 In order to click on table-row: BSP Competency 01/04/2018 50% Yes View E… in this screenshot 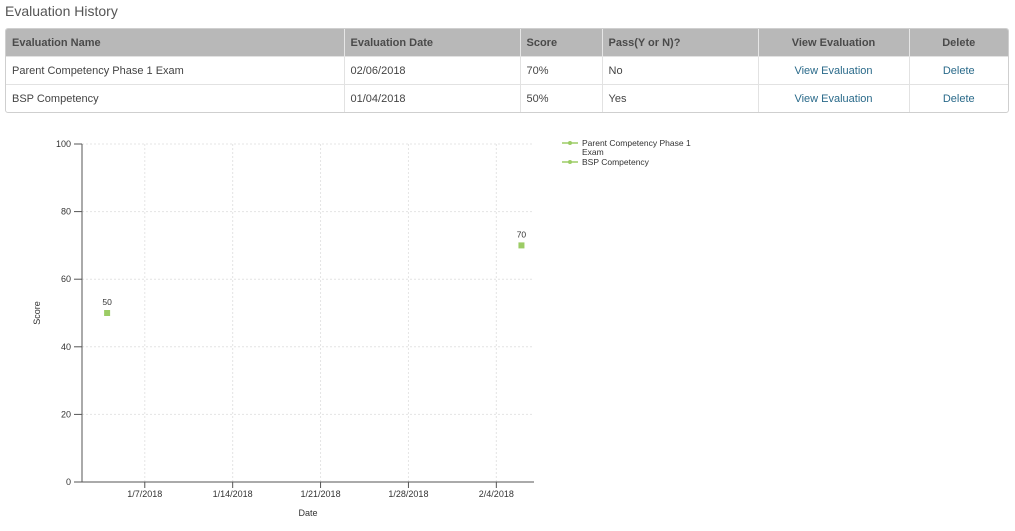, I will do `click(507, 98)`.